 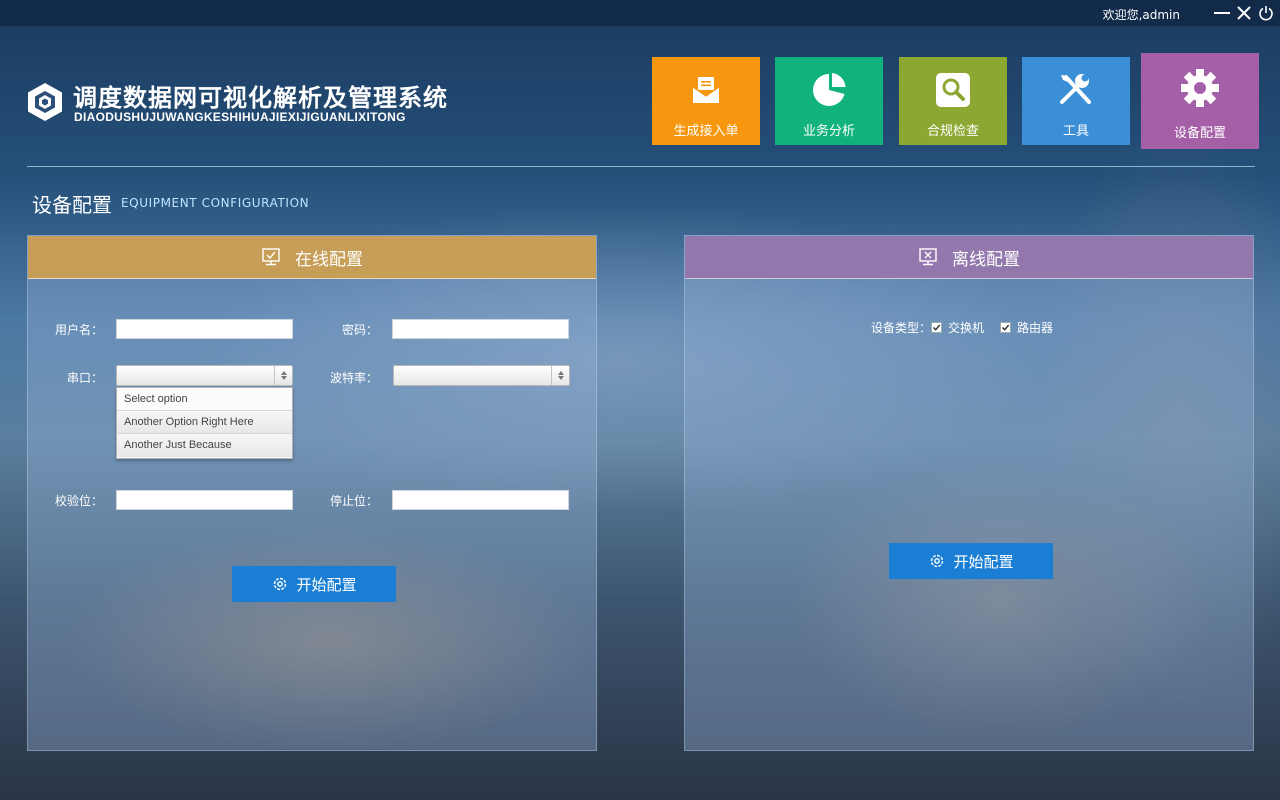 What do you see at coordinates (204, 445) in the screenshot?
I see `dropdown-option: Another Just Because` at bounding box center [204, 445].